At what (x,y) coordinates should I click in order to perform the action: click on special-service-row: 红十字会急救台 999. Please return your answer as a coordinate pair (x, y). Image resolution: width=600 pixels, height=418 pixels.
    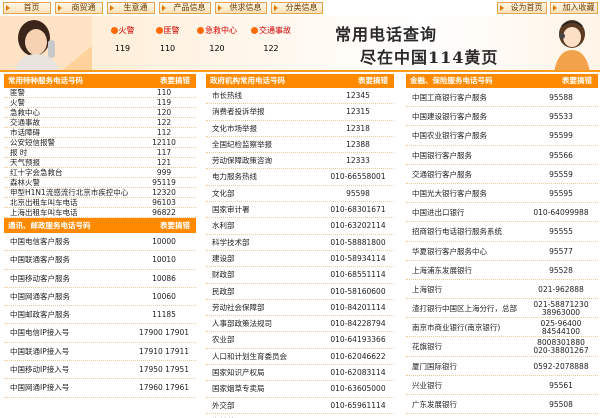
    Looking at the image, I should click on (100, 173).